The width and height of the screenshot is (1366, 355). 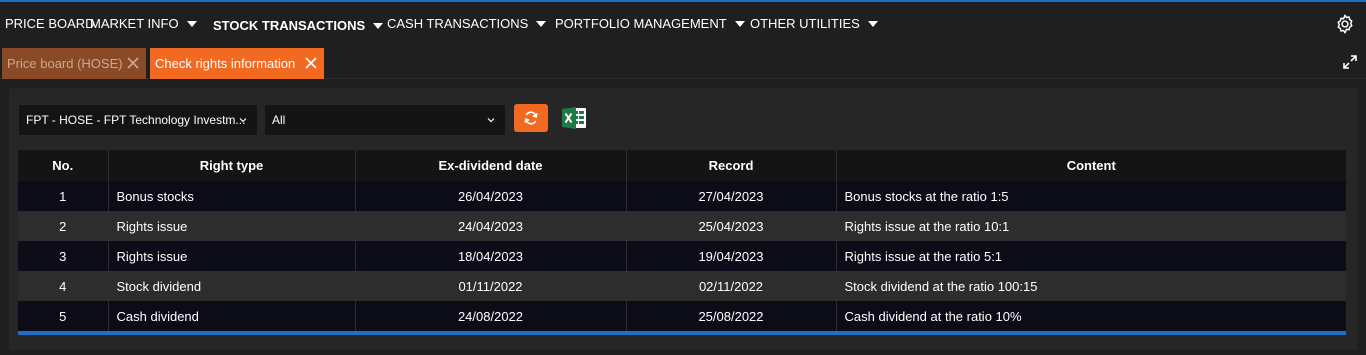 I want to click on menu-label: PRICE BOARD, so click(x=50, y=23).